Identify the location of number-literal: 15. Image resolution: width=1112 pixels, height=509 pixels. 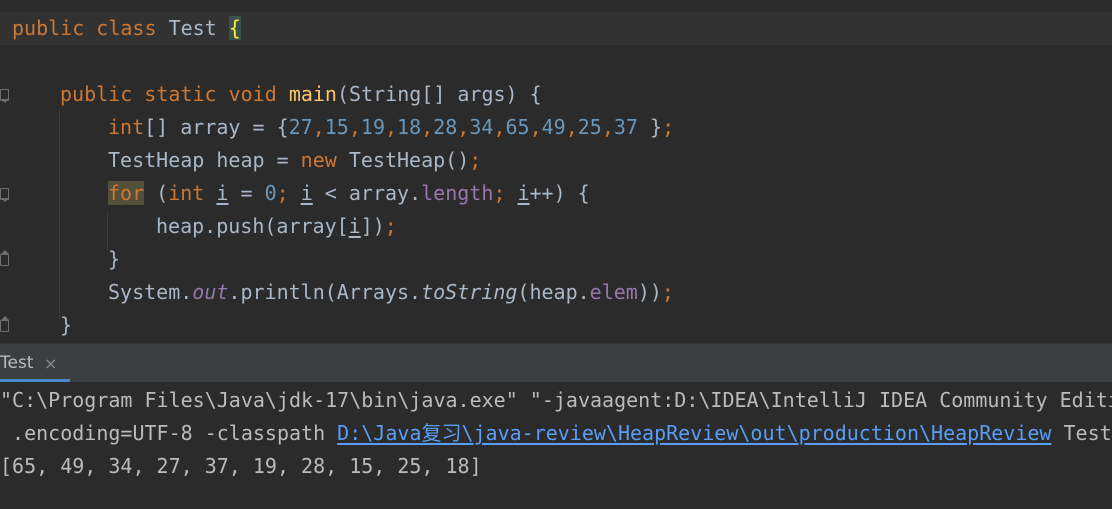
(336, 127).